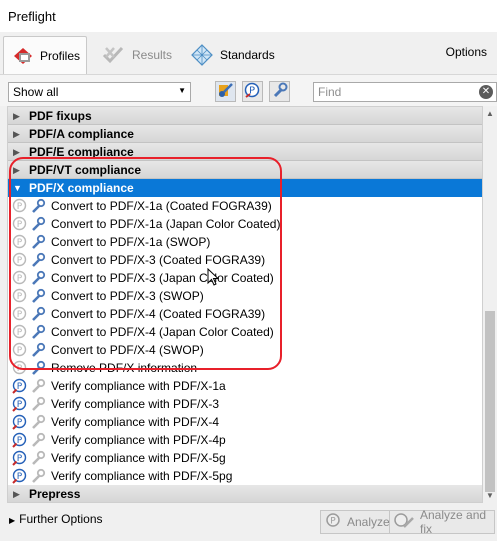 The image size is (497, 541). I want to click on filter-toolbar: Show all ▼ P ✕, so click(248, 90).